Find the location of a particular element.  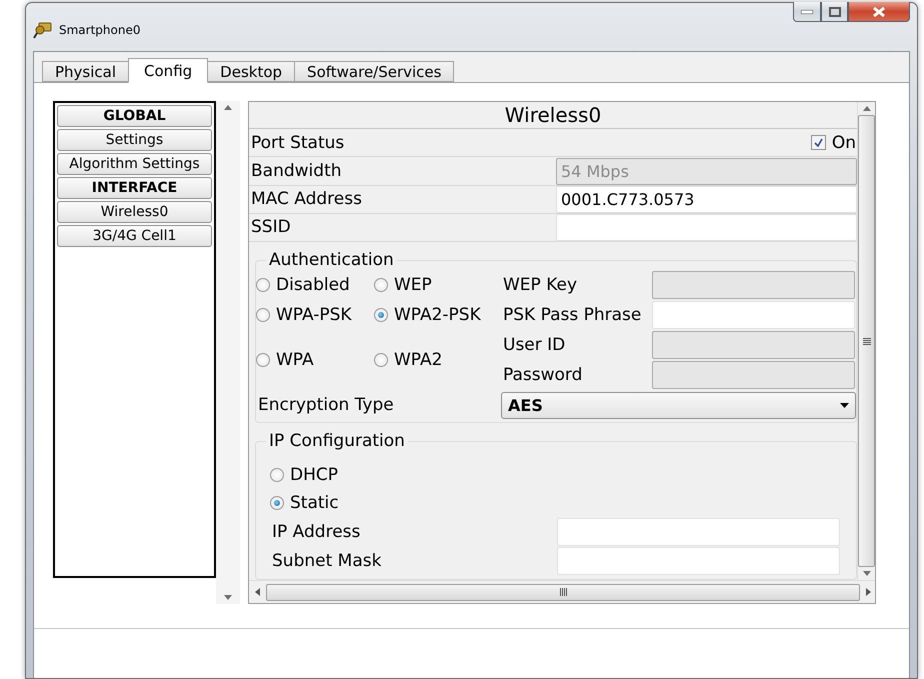

tab: Physical is located at coordinates (86, 71).